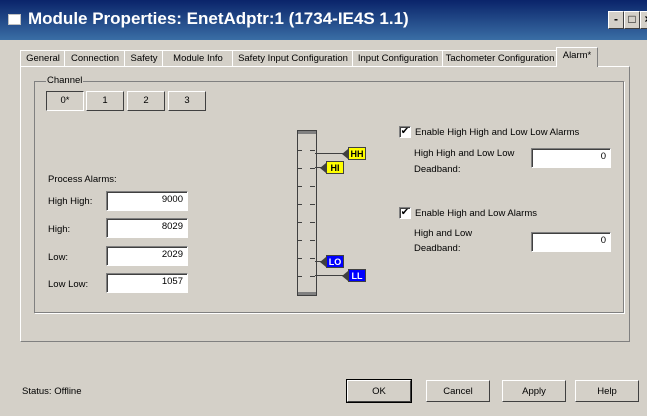 The image size is (647, 416). What do you see at coordinates (68, 284) in the screenshot?
I see `low-low-label: Low Low:` at bounding box center [68, 284].